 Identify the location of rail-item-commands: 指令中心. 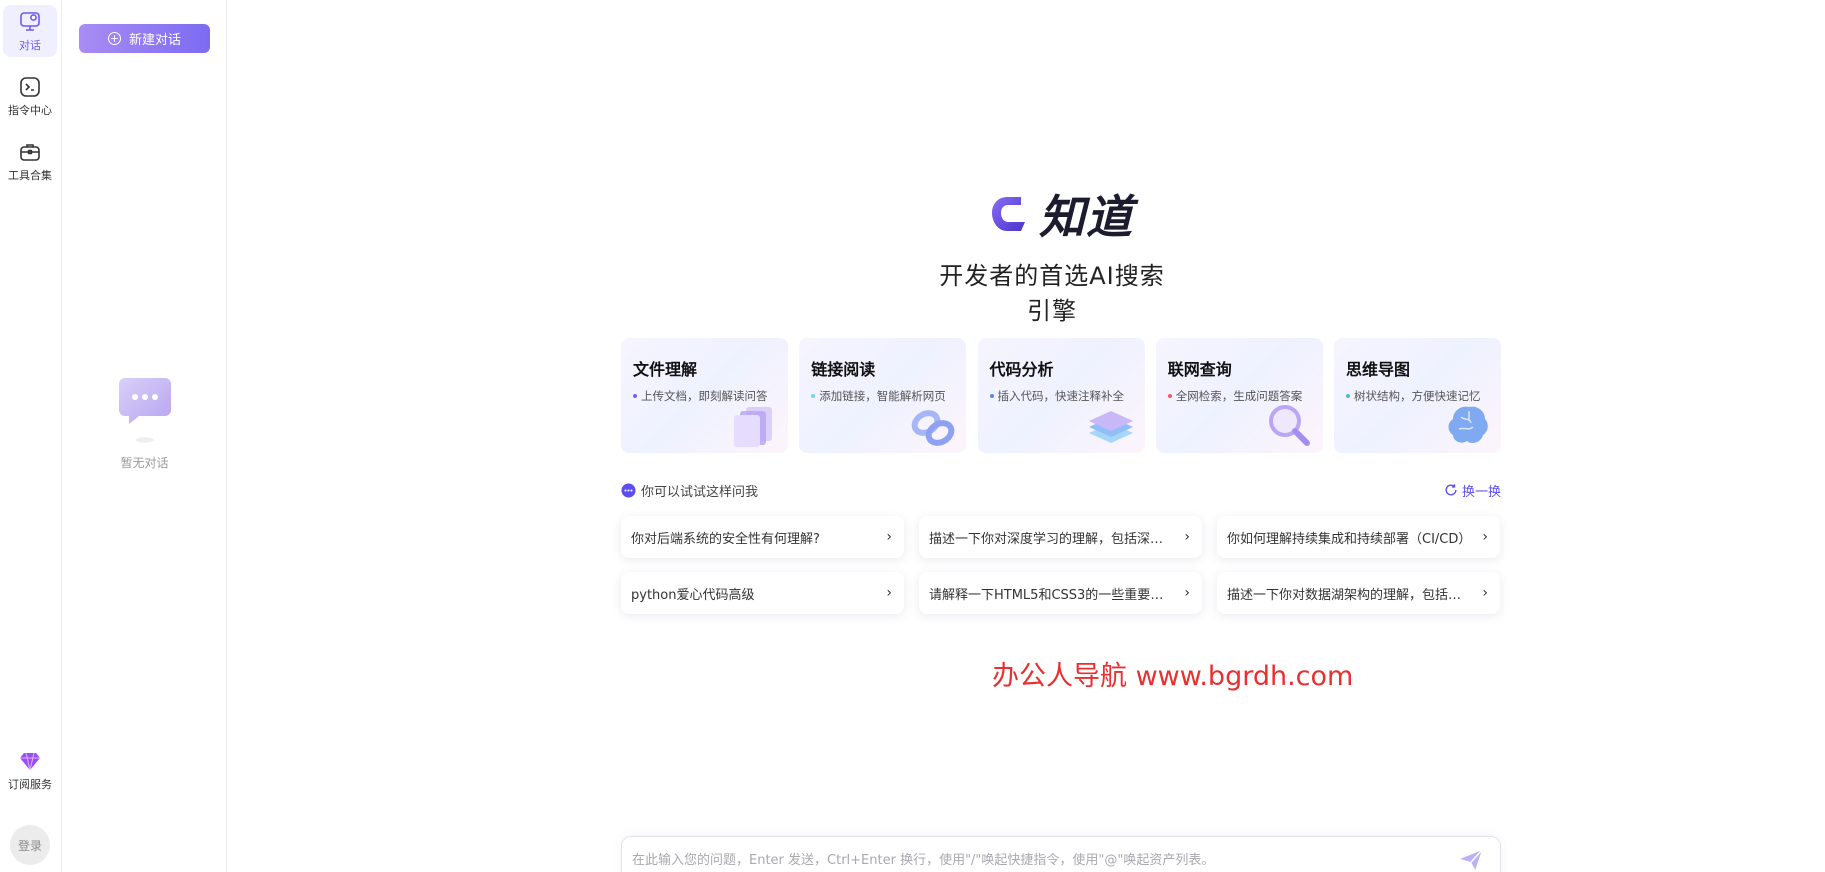
(30, 96).